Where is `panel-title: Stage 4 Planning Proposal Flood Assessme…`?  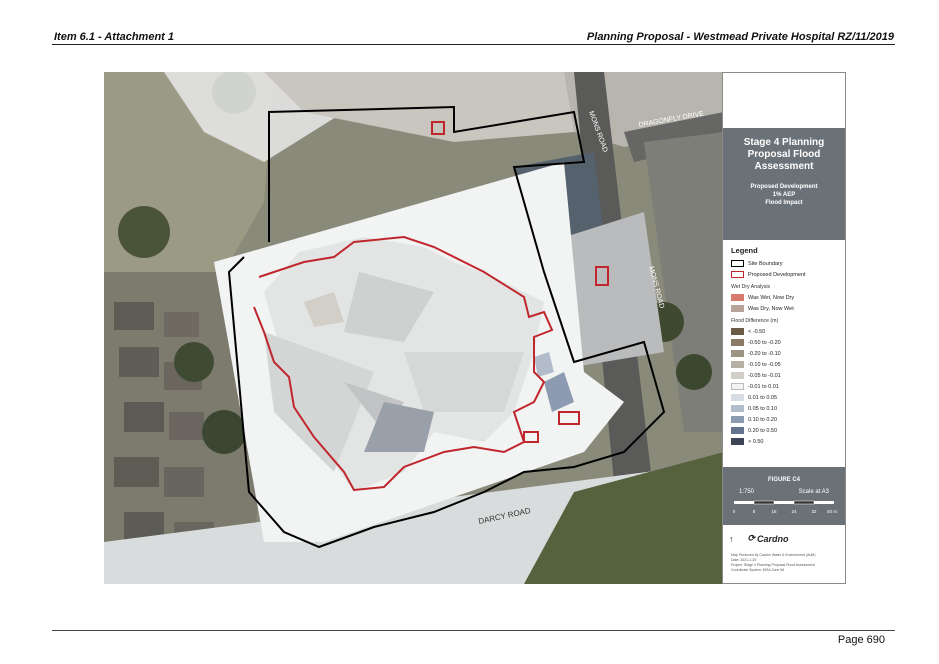 panel-title: Stage 4 Planning Proposal Flood Assessme… is located at coordinates (784, 154).